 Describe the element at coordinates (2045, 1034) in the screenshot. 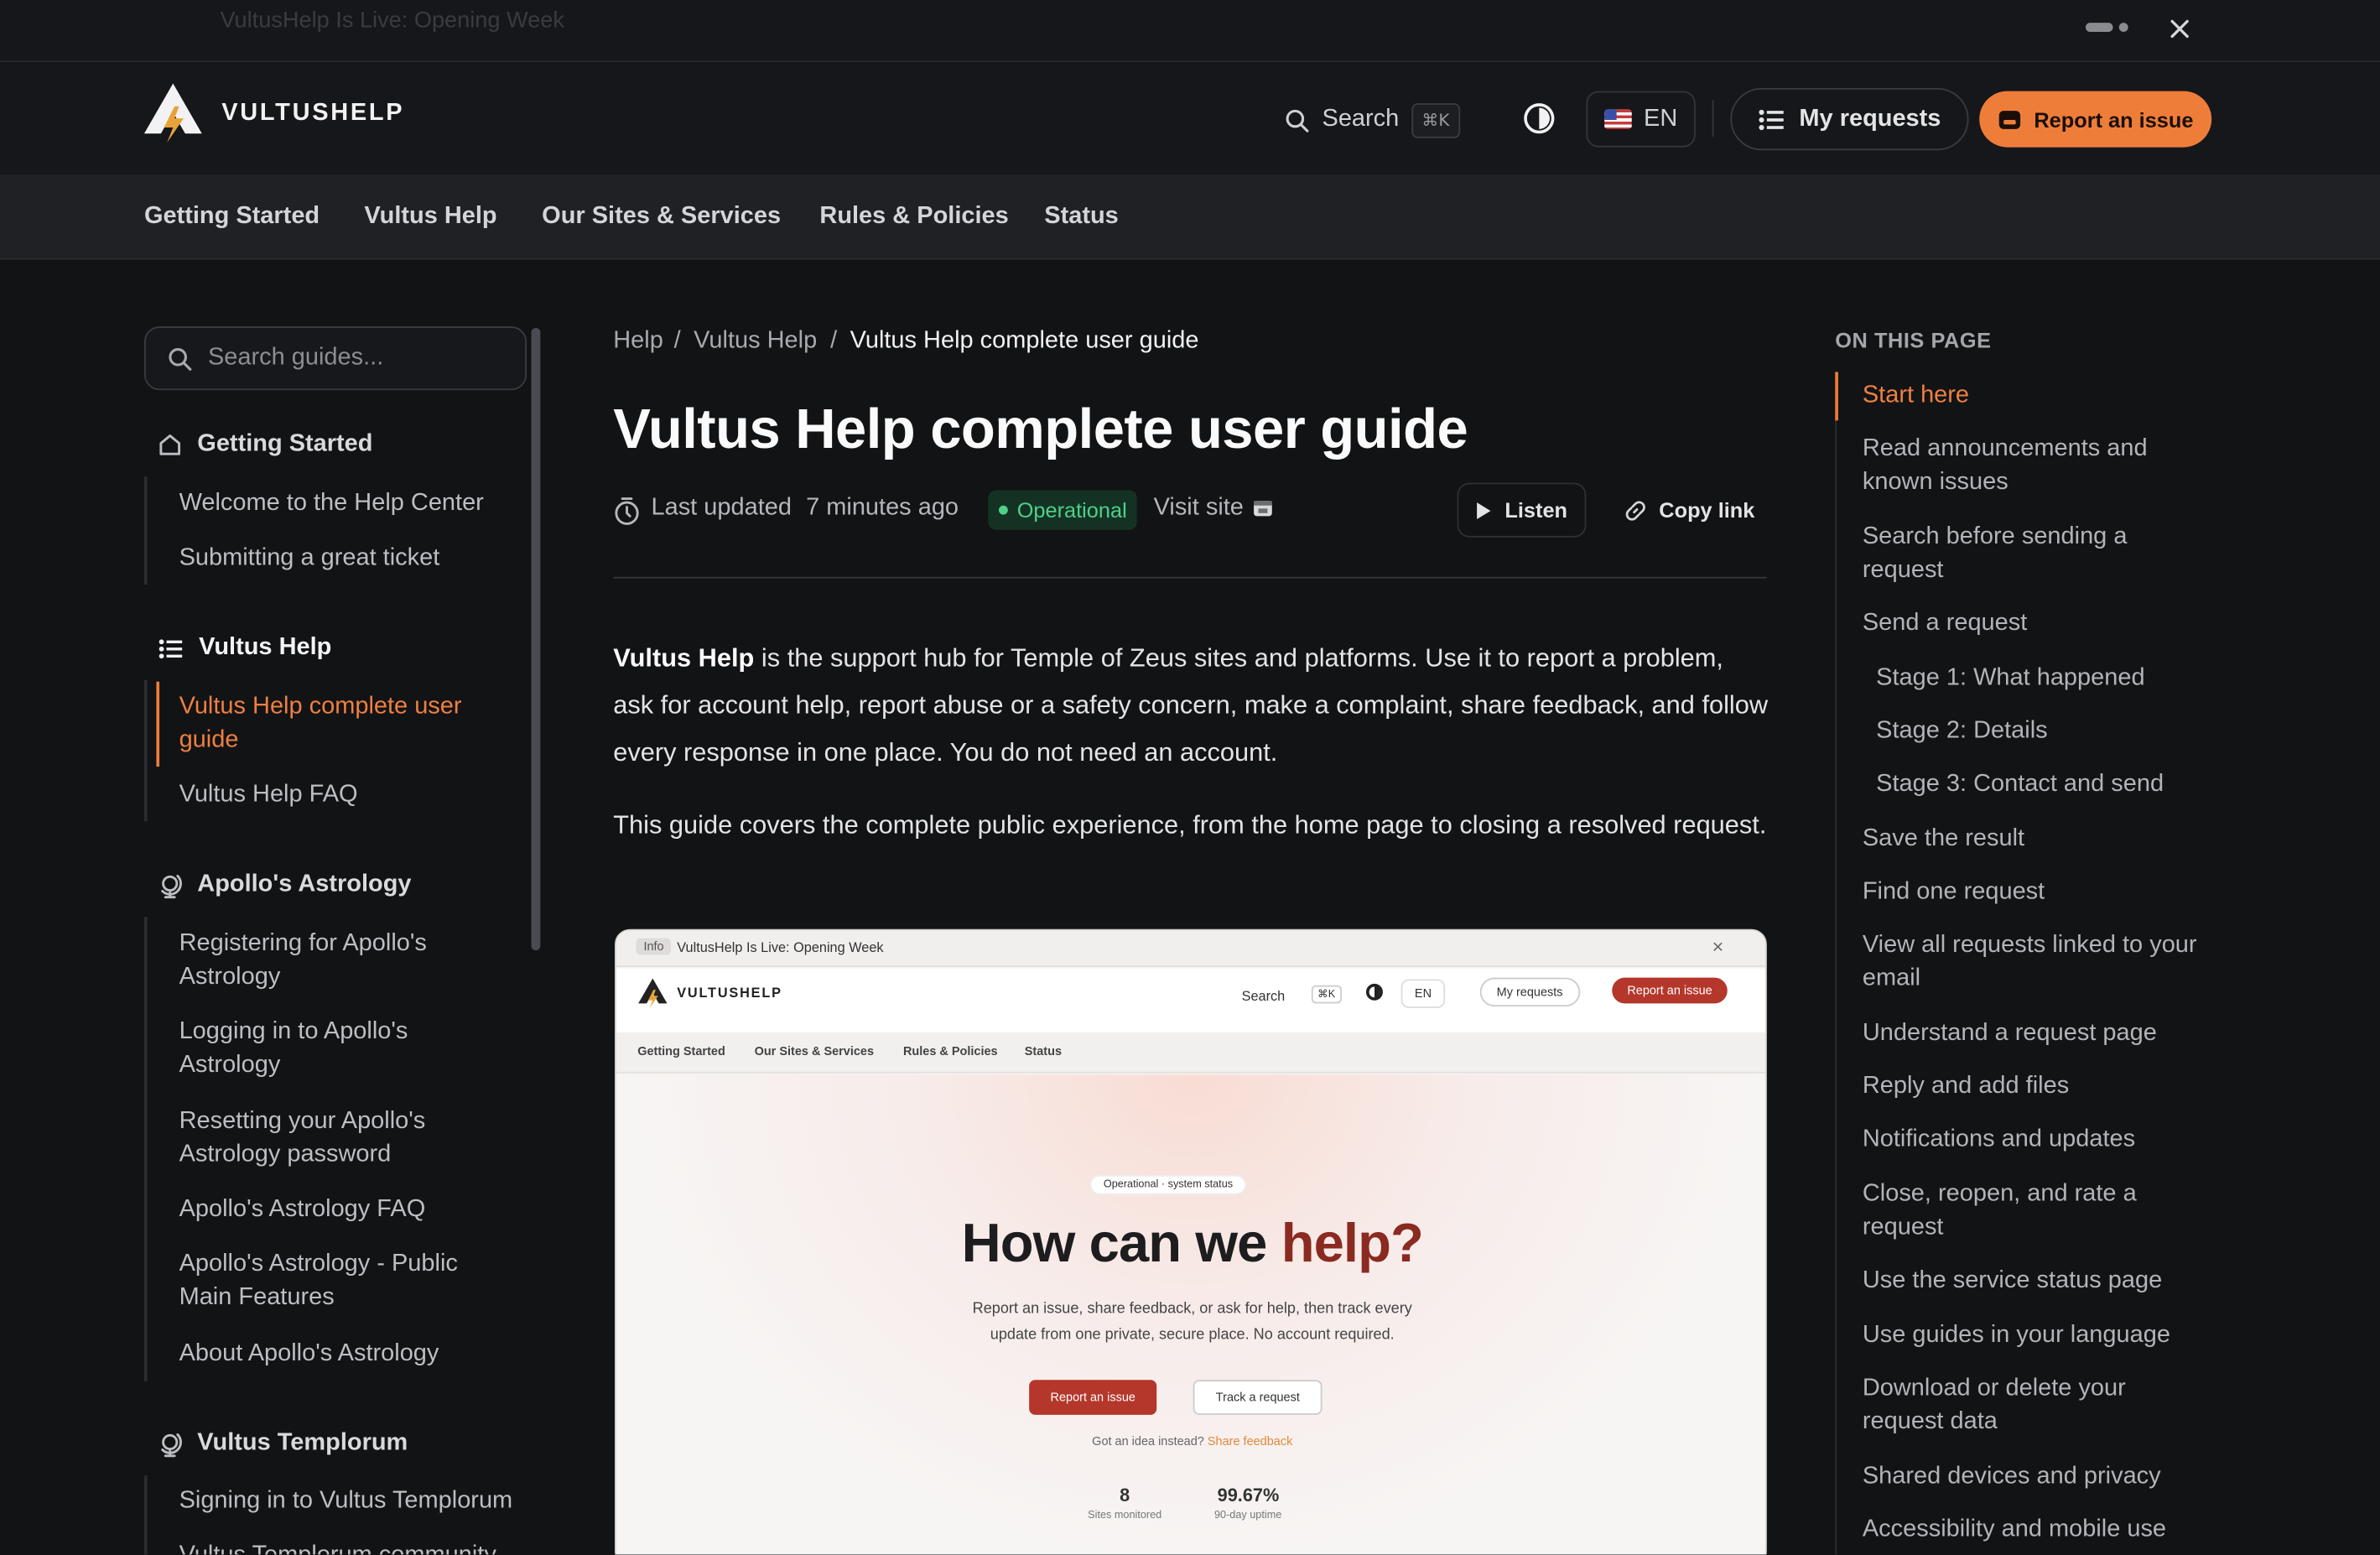

I see `toc-request-page: Understand a request page` at that location.